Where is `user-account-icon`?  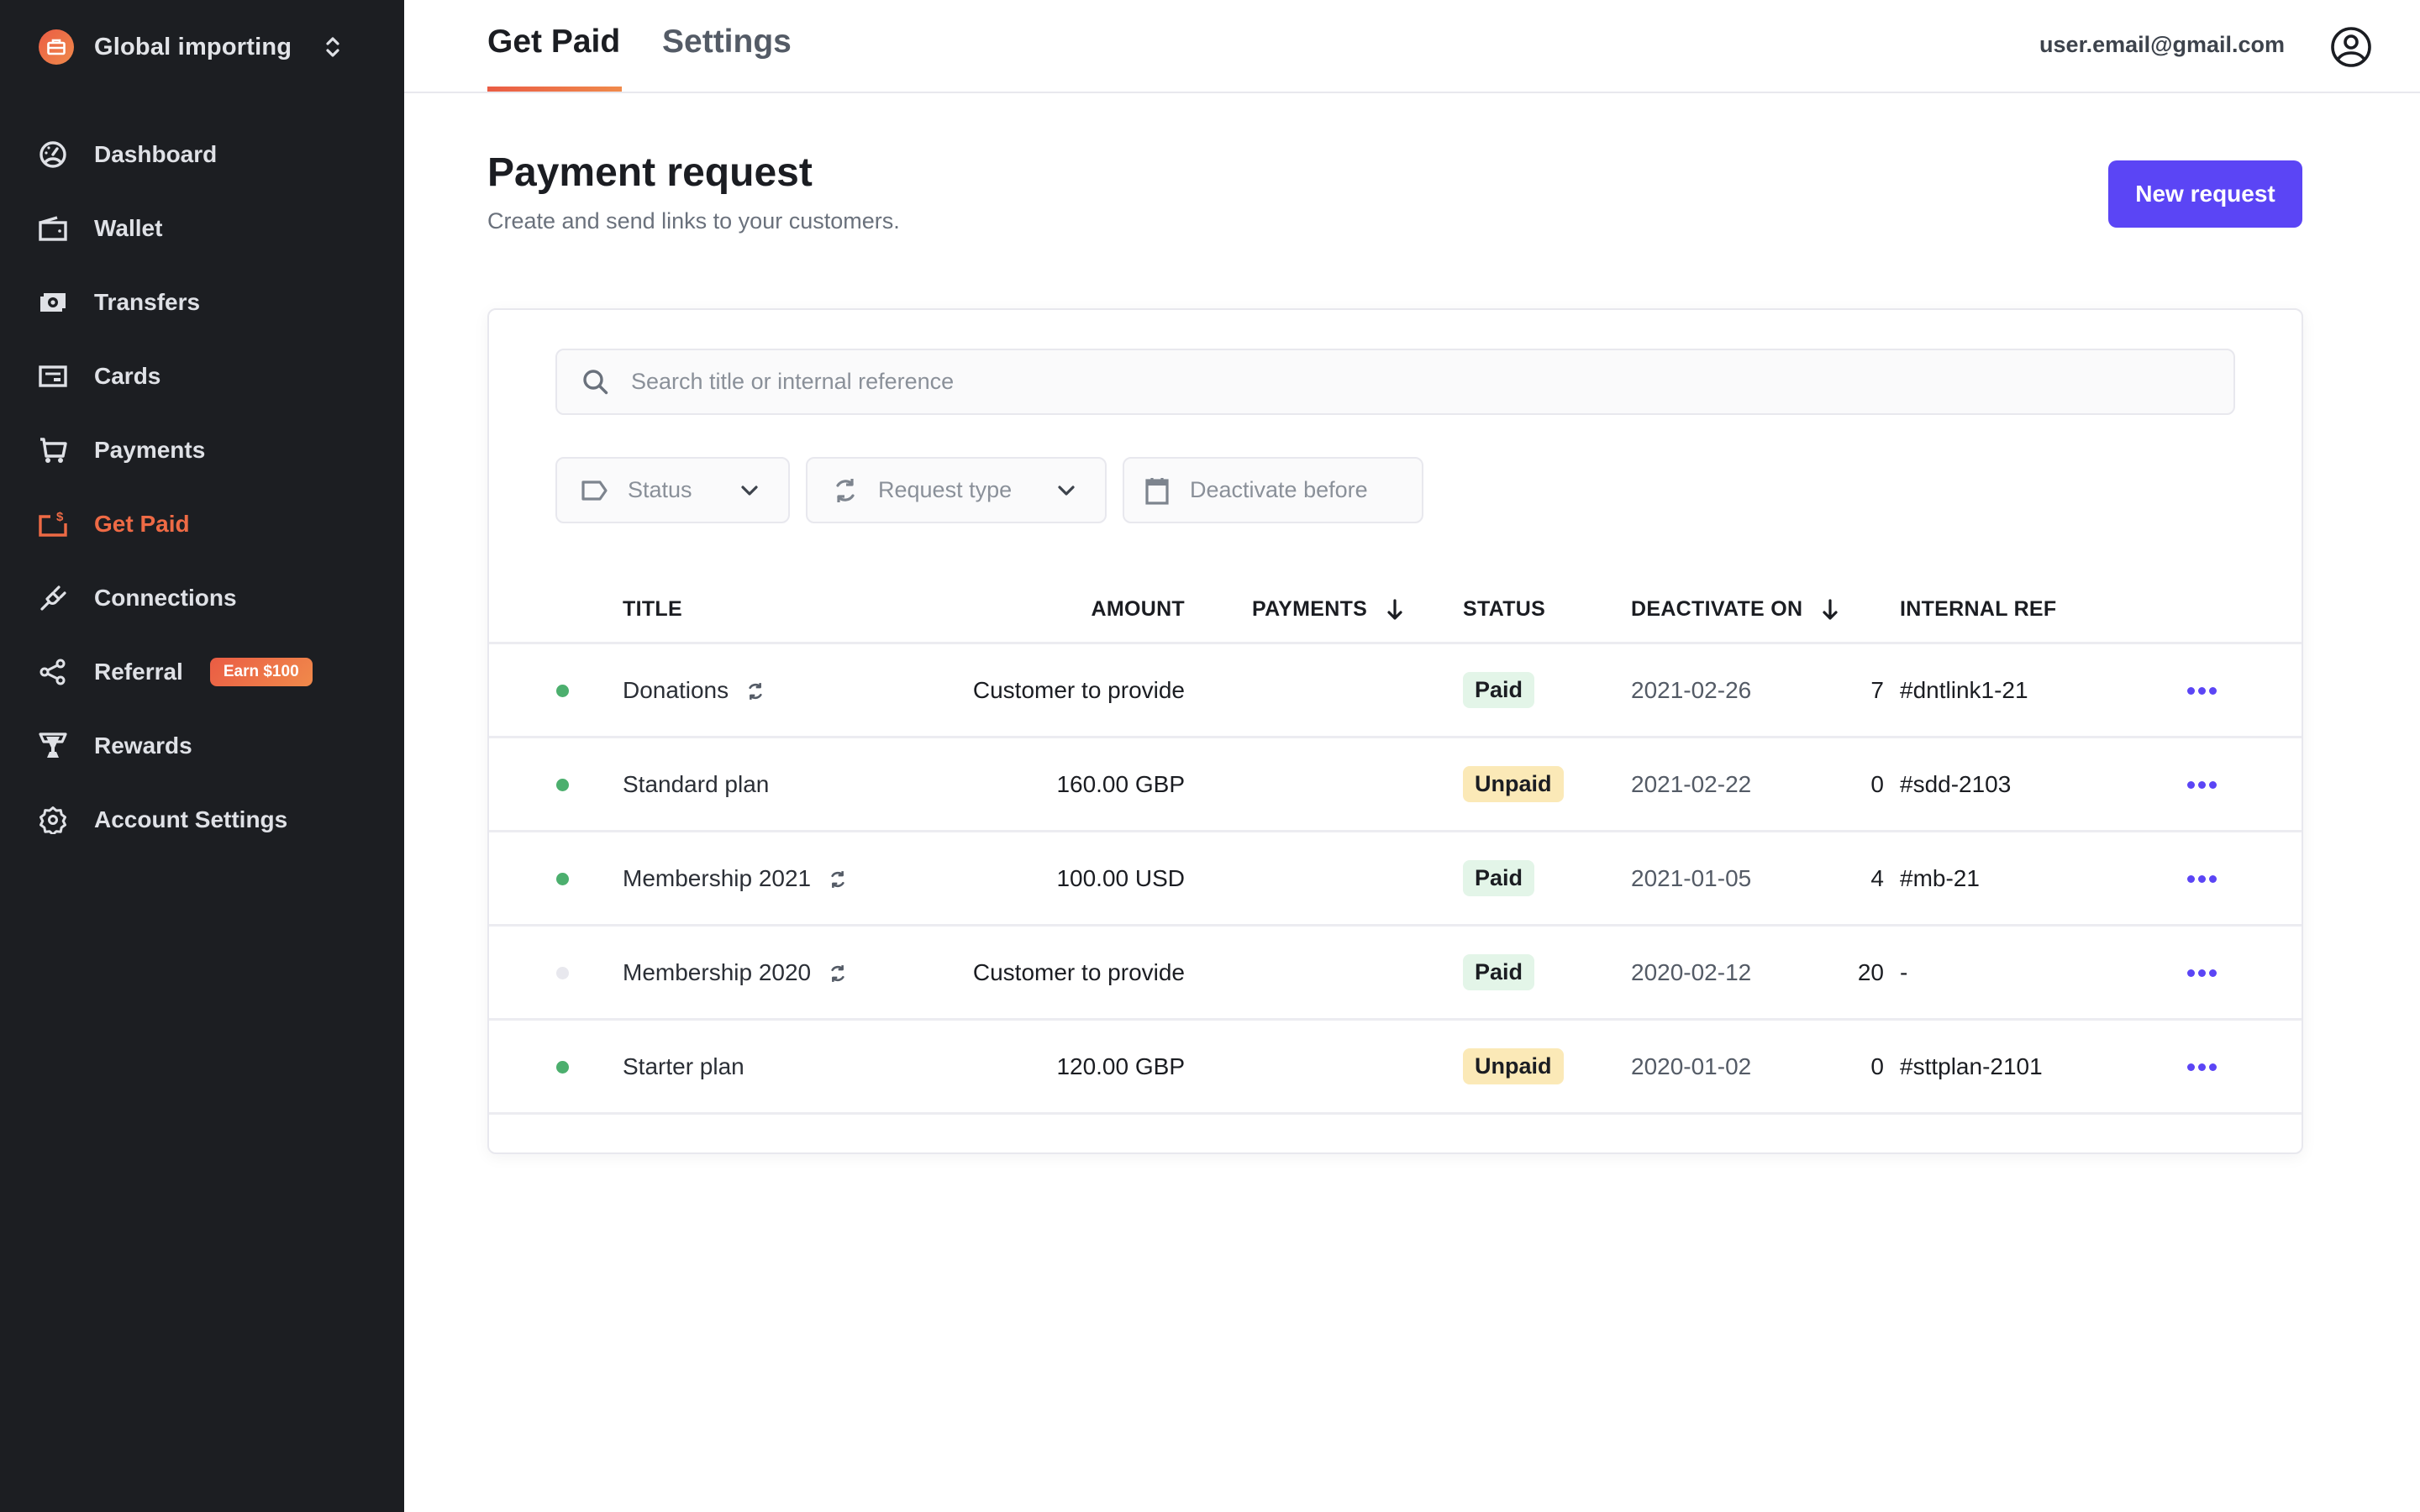 user-account-icon is located at coordinates (2351, 47).